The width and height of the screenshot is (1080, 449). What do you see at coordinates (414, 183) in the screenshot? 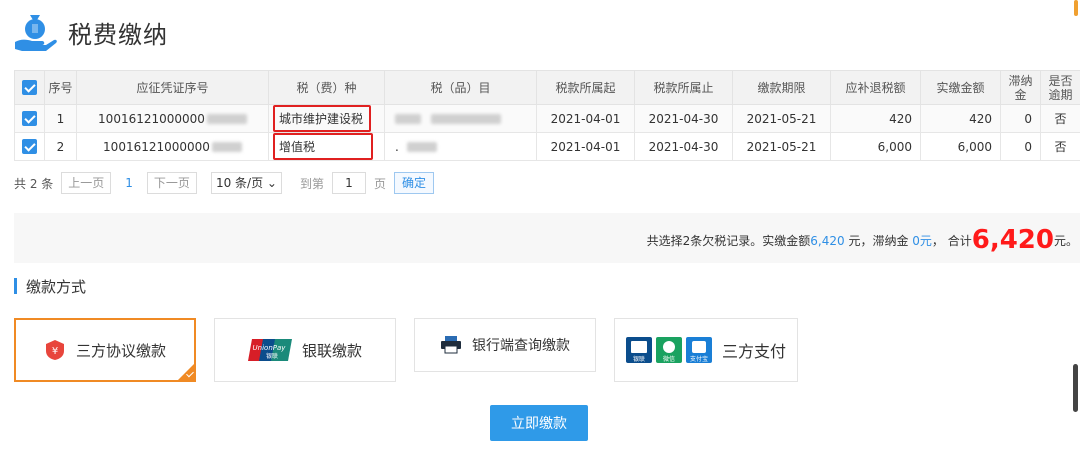
I see `confirm-button: 确定` at bounding box center [414, 183].